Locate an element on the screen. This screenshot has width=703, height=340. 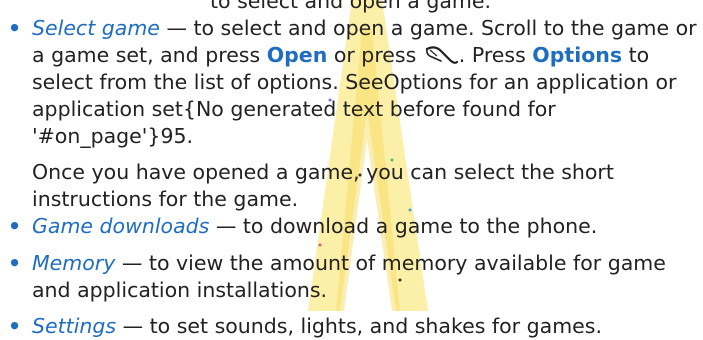
call-key-icon is located at coordinates (441, 55).